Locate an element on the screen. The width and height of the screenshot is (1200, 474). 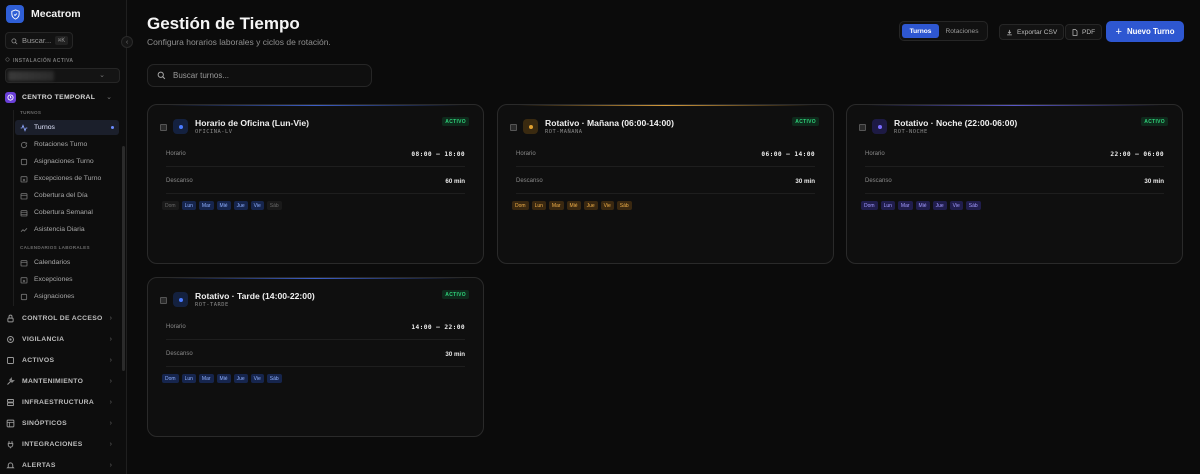
section-control-de-acceso: CONTROL DE ACCESO › is located at coordinates (62, 318).